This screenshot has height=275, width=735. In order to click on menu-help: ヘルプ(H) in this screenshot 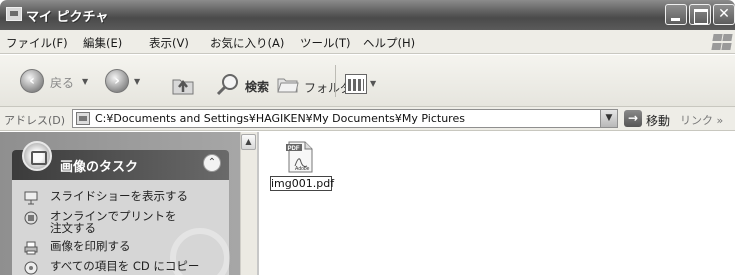, I will do `click(389, 43)`.